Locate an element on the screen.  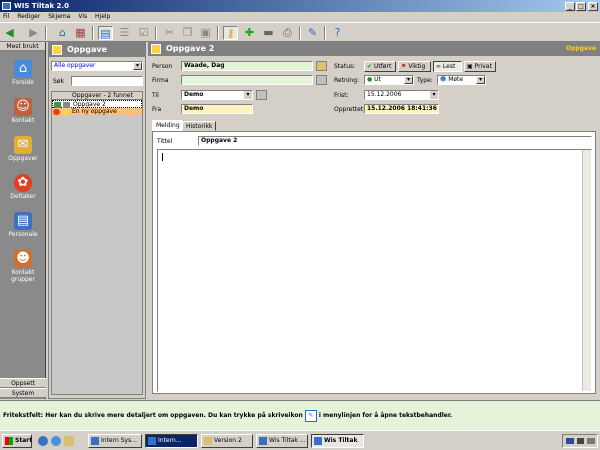
menu-vis: Vis is located at coordinates (82, 16).